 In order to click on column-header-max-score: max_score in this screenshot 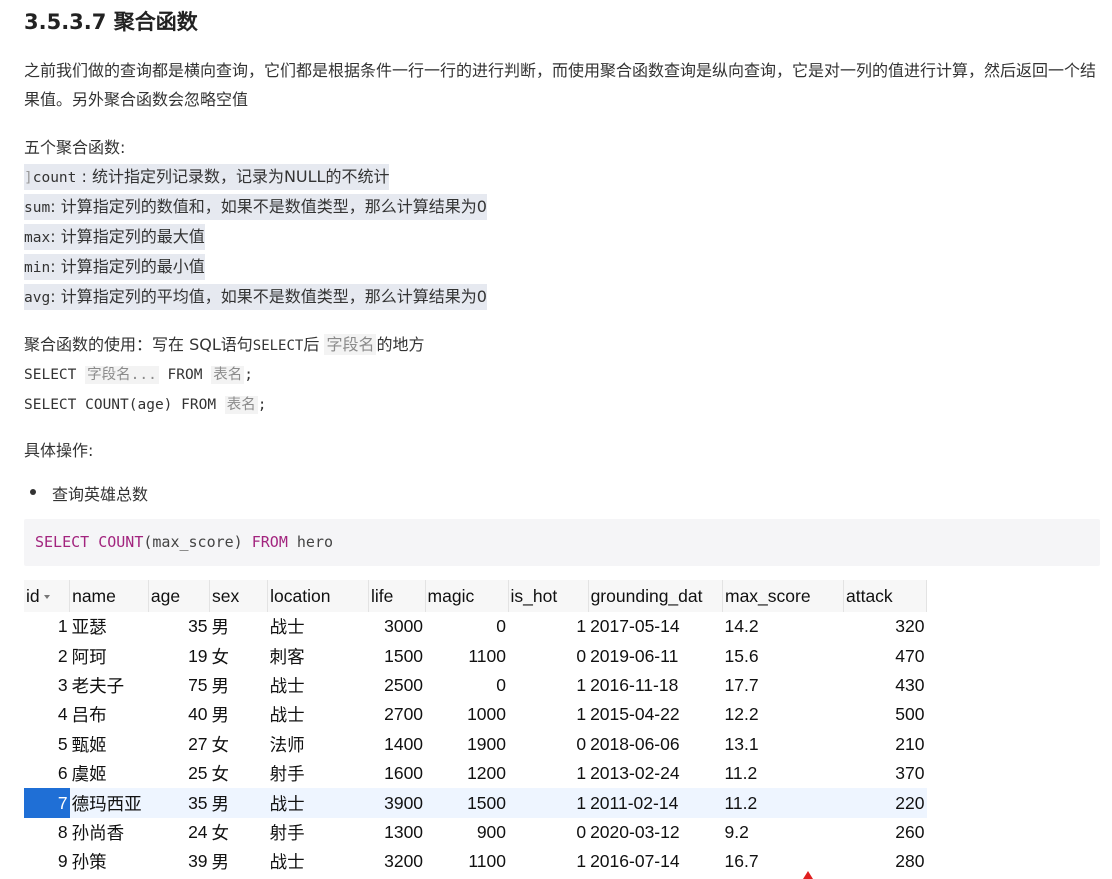, I will do `click(783, 596)`.